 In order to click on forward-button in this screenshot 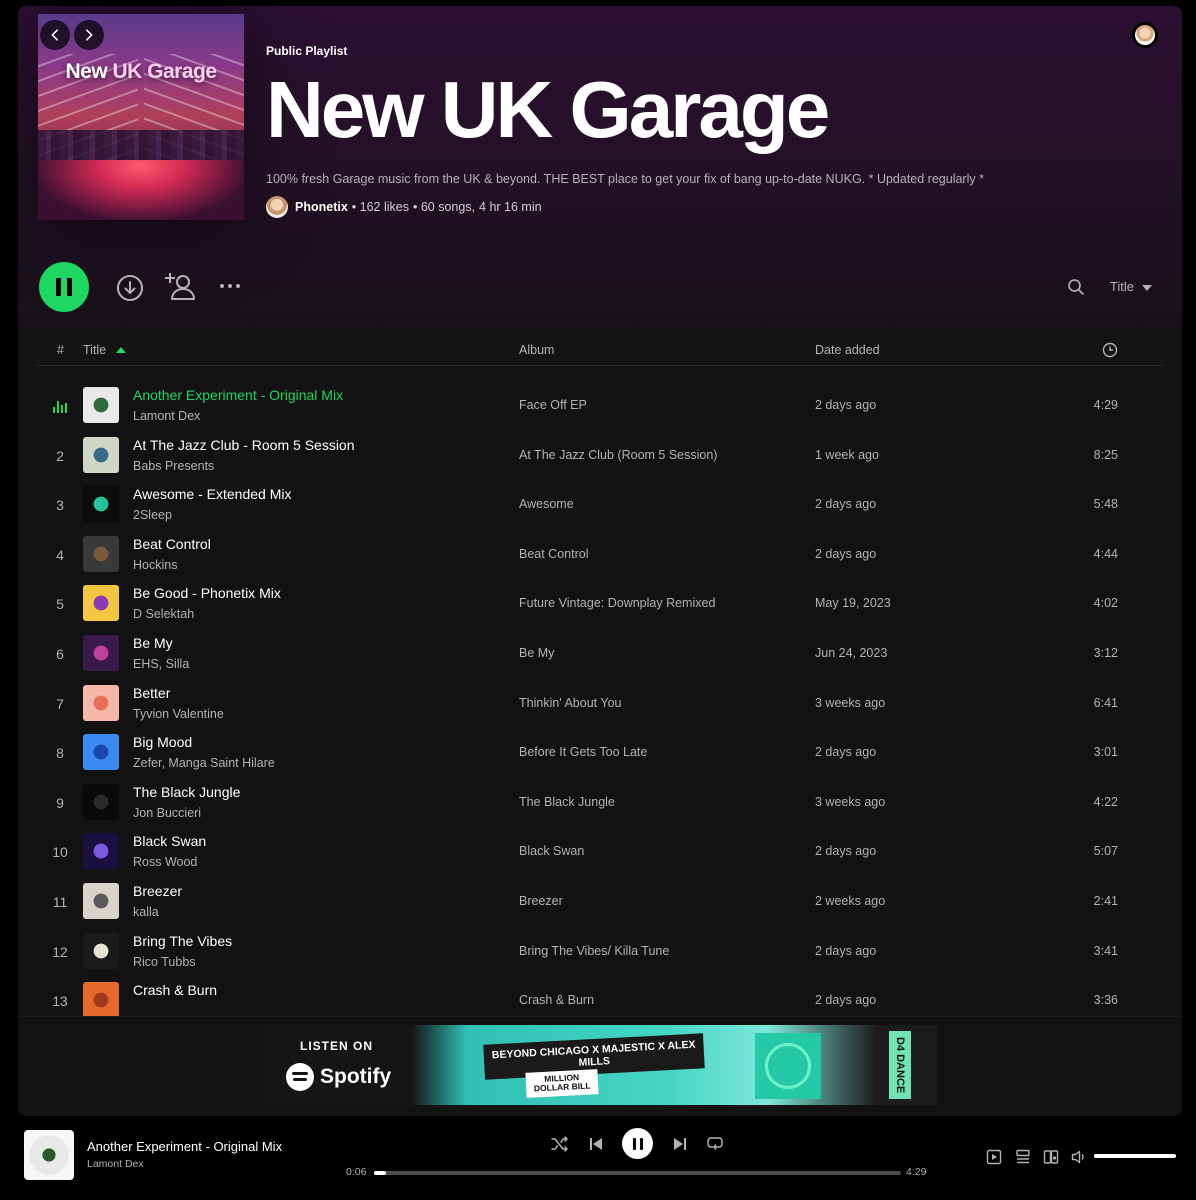, I will do `click(89, 35)`.